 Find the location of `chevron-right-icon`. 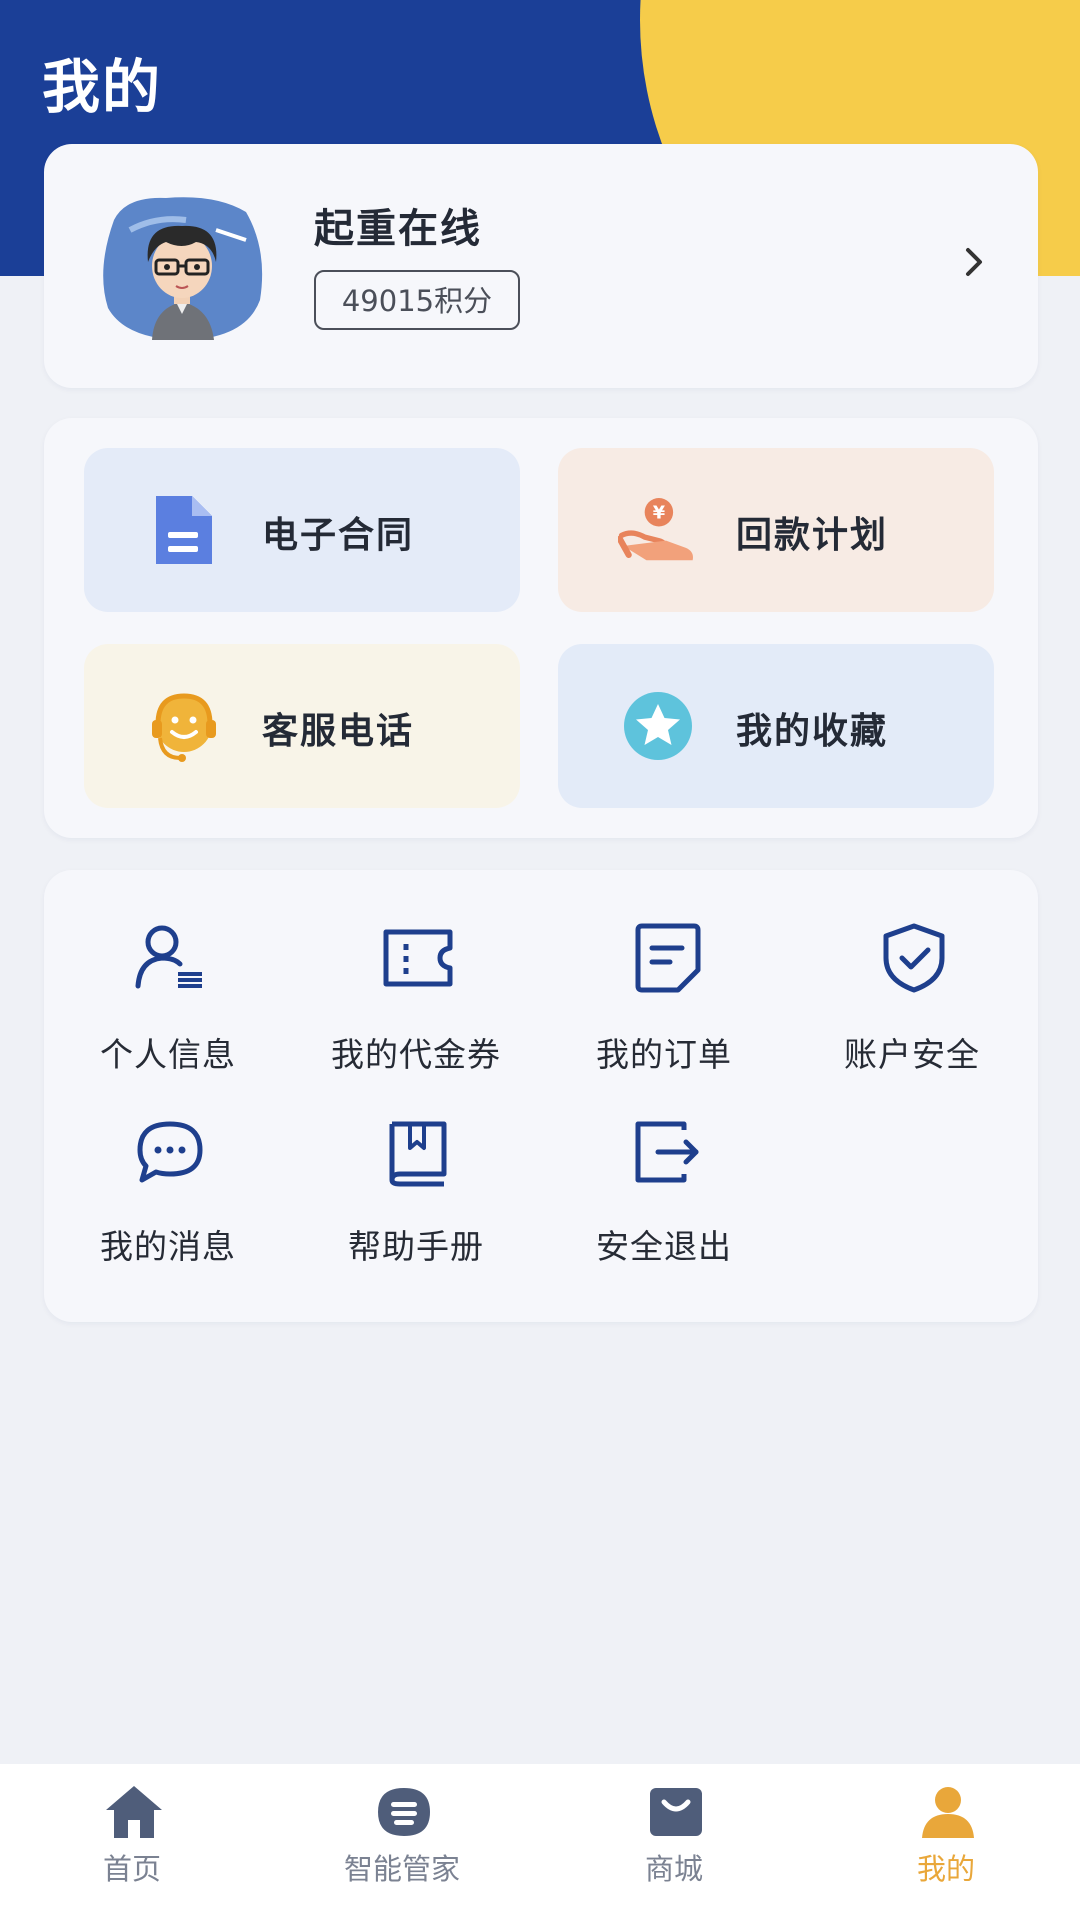

chevron-right-icon is located at coordinates (974, 262).